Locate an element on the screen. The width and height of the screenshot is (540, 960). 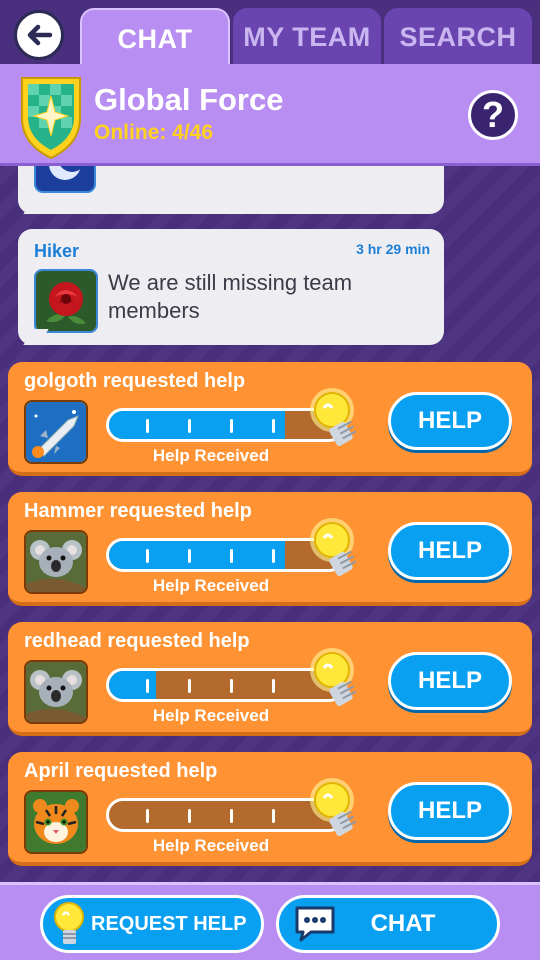
help-request-title: golgoth requested help is located at coordinates (135, 381).